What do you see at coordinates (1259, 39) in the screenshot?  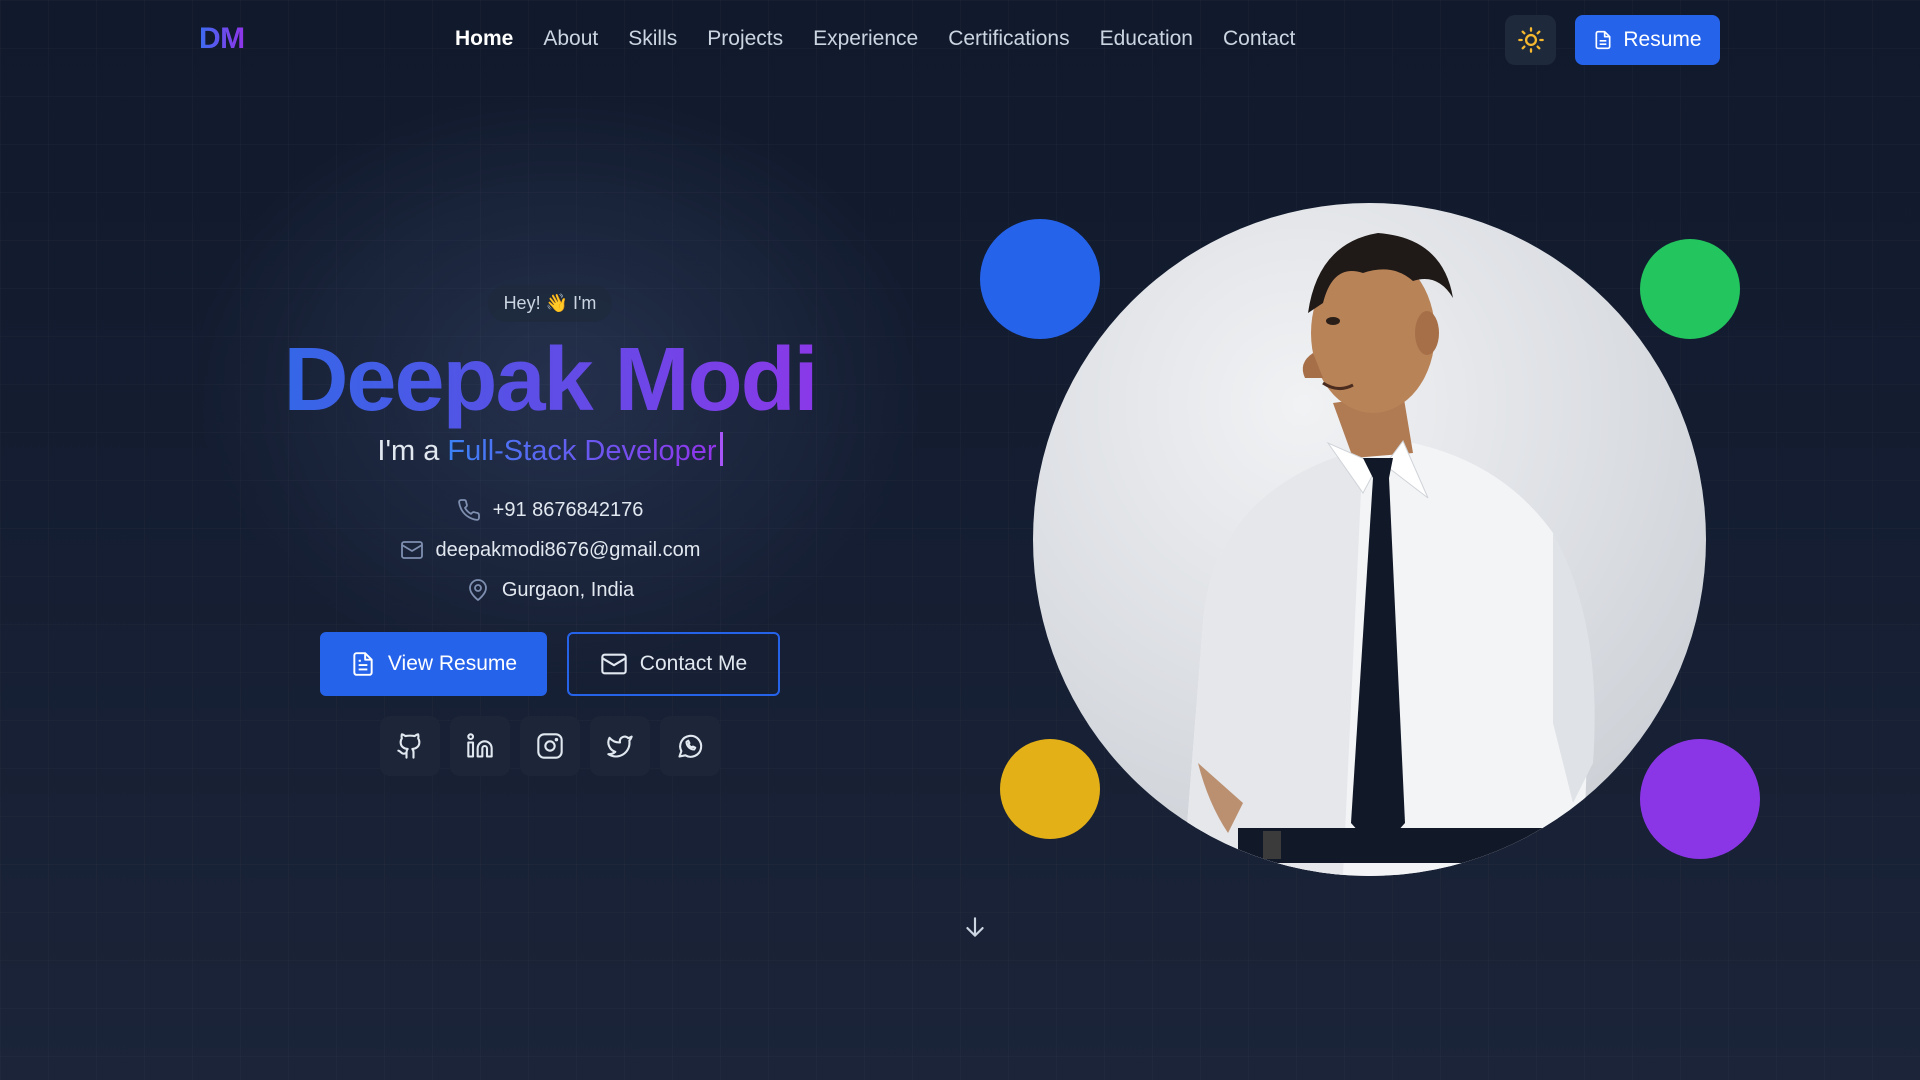 I see `nav-link-contact: Contact` at bounding box center [1259, 39].